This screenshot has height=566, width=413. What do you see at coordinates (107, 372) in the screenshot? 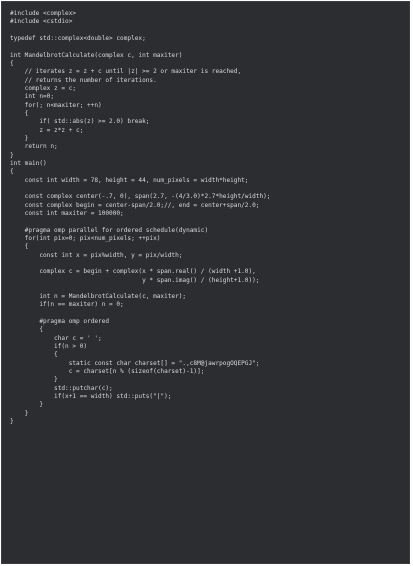
I see `code-line: c = charset[n % (sizeof(charset)-1)];` at bounding box center [107, 372].